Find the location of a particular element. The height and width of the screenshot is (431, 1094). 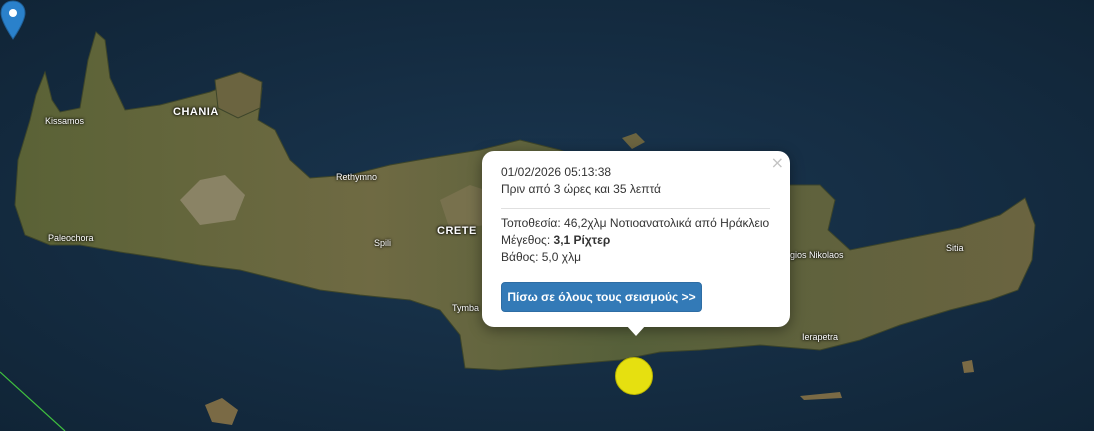

popup-divider is located at coordinates (635, 208).